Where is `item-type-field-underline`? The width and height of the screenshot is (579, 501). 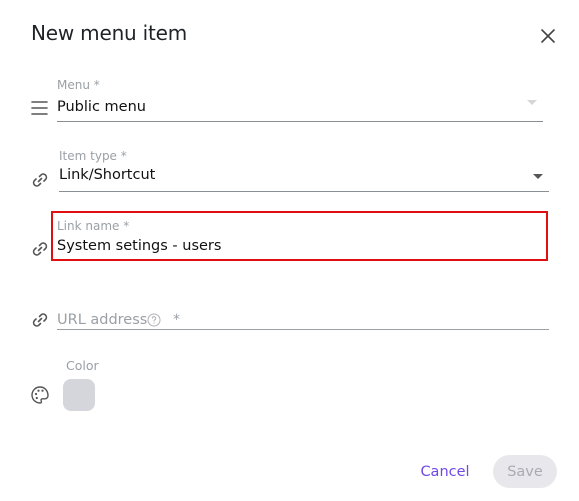 item-type-field-underline is located at coordinates (304, 191).